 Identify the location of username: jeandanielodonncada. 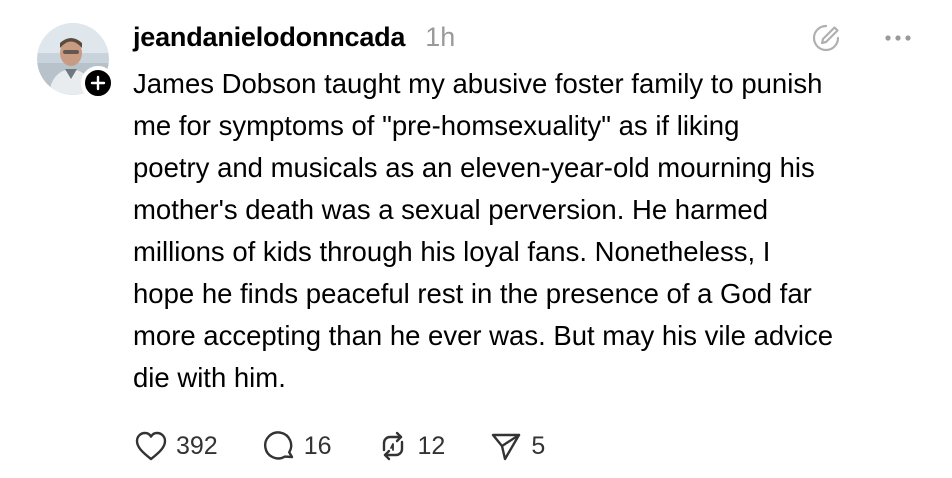
(269, 37).